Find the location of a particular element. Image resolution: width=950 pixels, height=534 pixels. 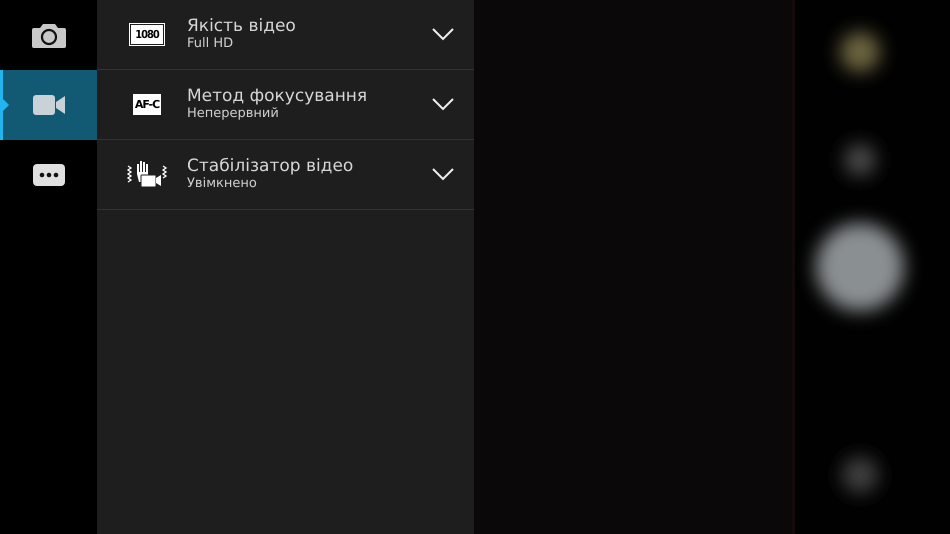

setting-value: Неперервний is located at coordinates (233, 115).